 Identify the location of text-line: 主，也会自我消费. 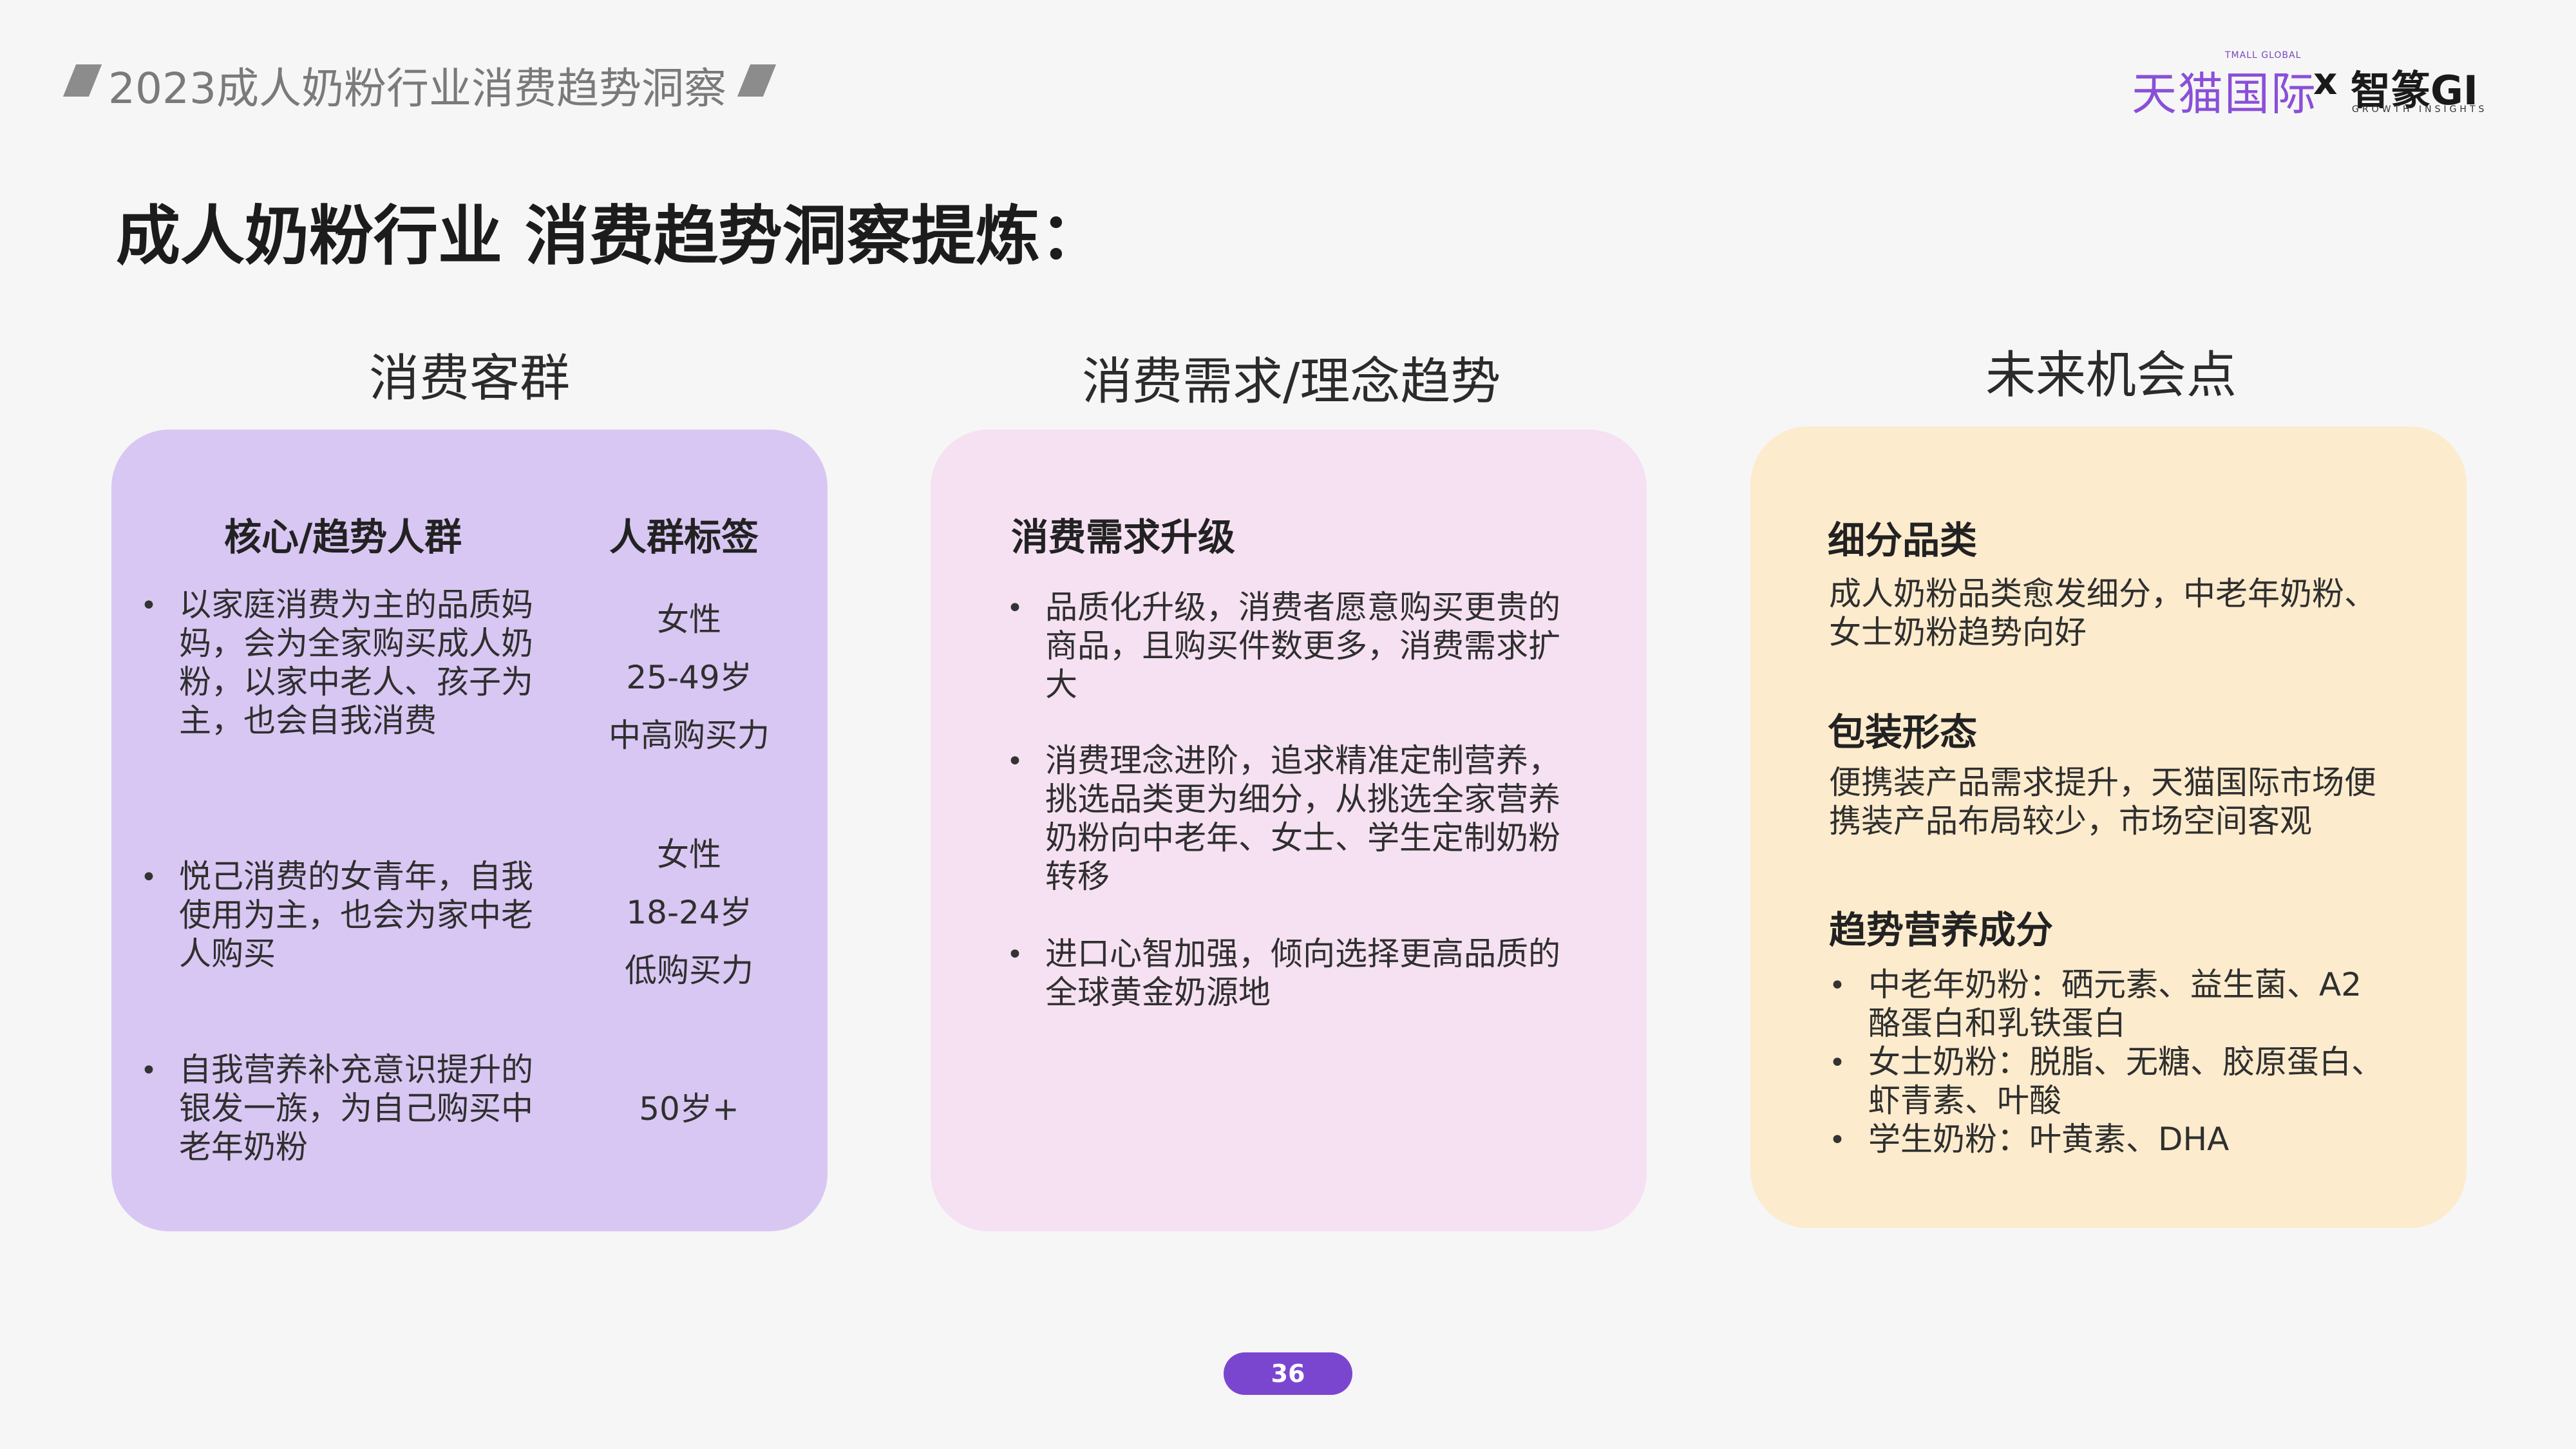
(308, 720).